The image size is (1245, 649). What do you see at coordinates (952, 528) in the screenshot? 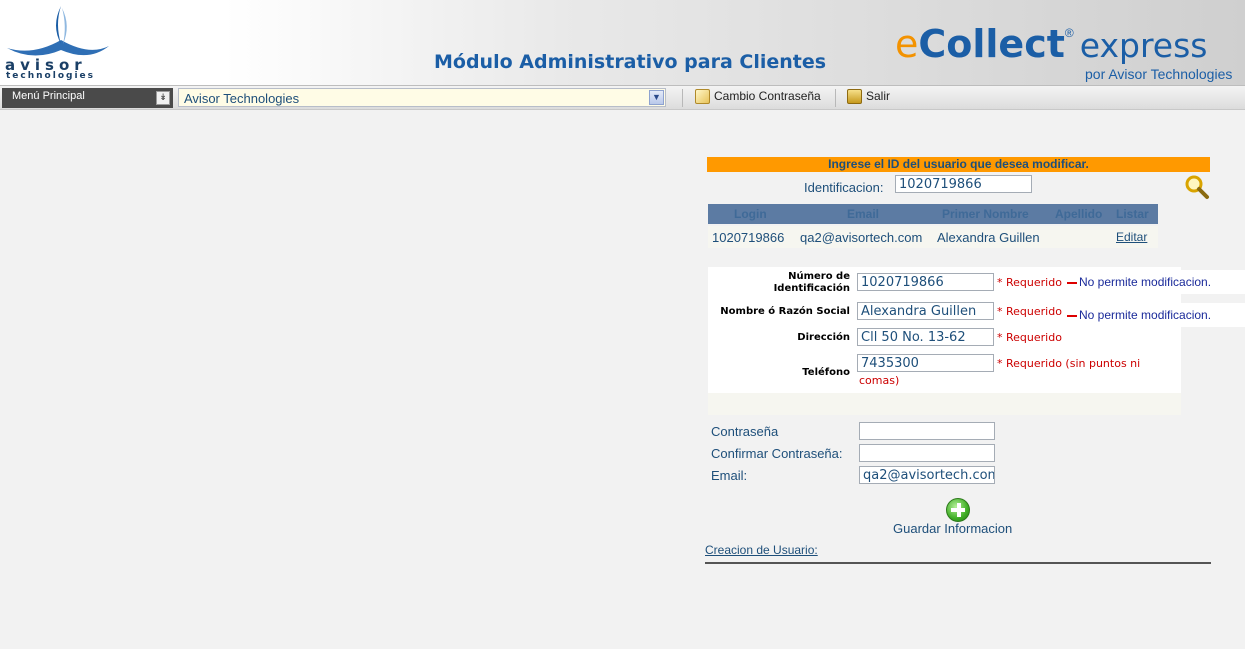
I see `save-button-label: Guardar Informacion` at bounding box center [952, 528].